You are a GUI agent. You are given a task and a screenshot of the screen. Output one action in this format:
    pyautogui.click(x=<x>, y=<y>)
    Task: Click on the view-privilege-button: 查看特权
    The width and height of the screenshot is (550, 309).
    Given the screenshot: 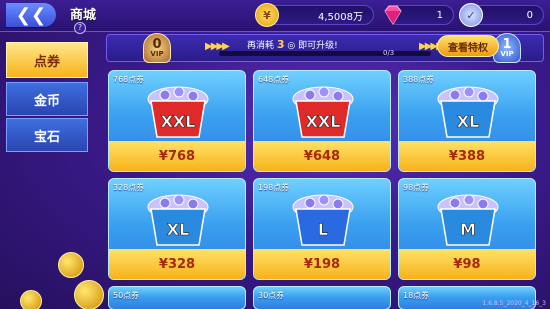 What is the action you would take?
    pyautogui.click(x=468, y=46)
    